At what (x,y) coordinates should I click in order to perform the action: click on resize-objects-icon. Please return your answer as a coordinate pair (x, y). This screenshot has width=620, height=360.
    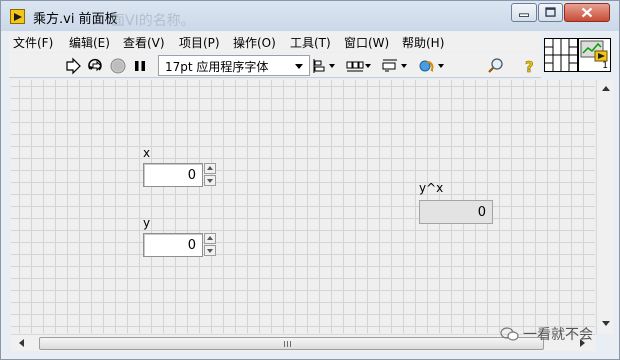
    Looking at the image, I should click on (390, 66).